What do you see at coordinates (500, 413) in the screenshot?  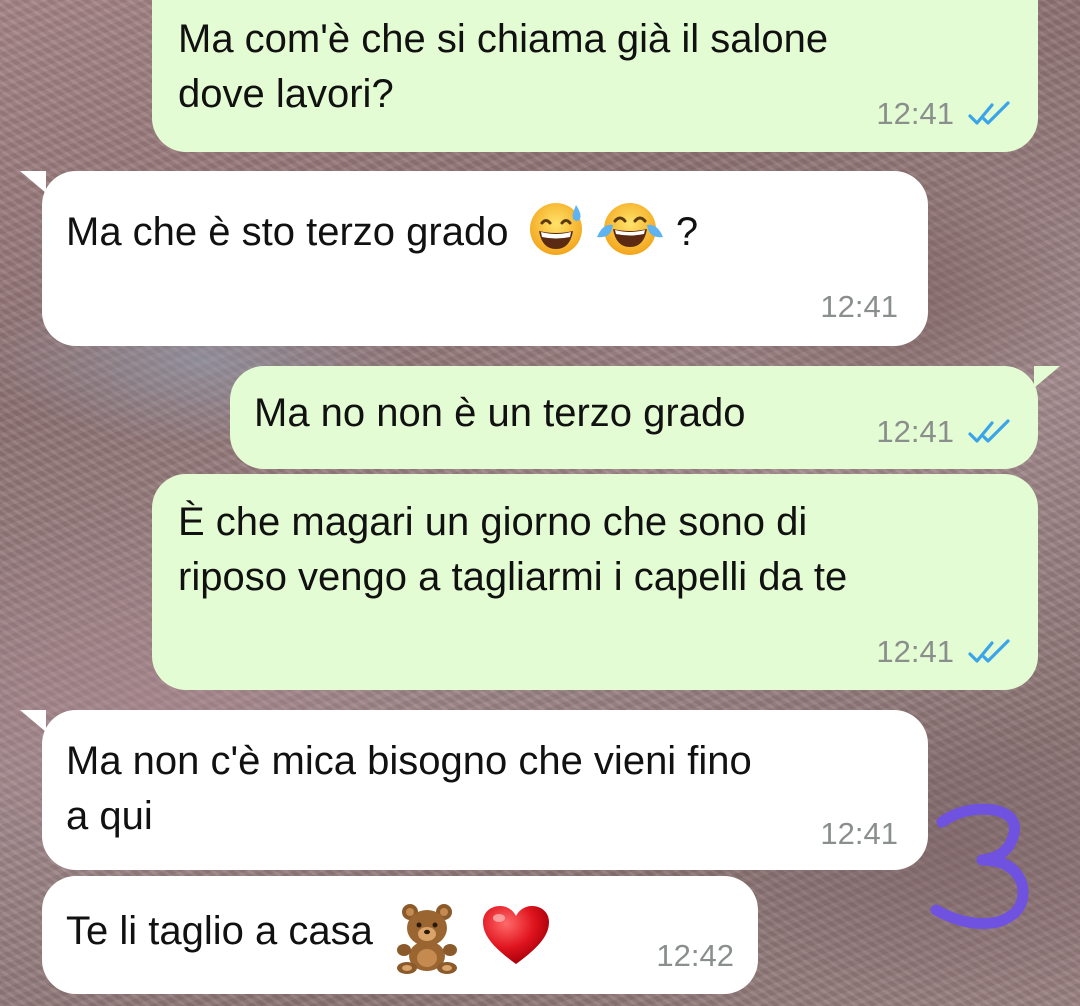 I see `message-text: Ma no non è un terzo grado` at bounding box center [500, 413].